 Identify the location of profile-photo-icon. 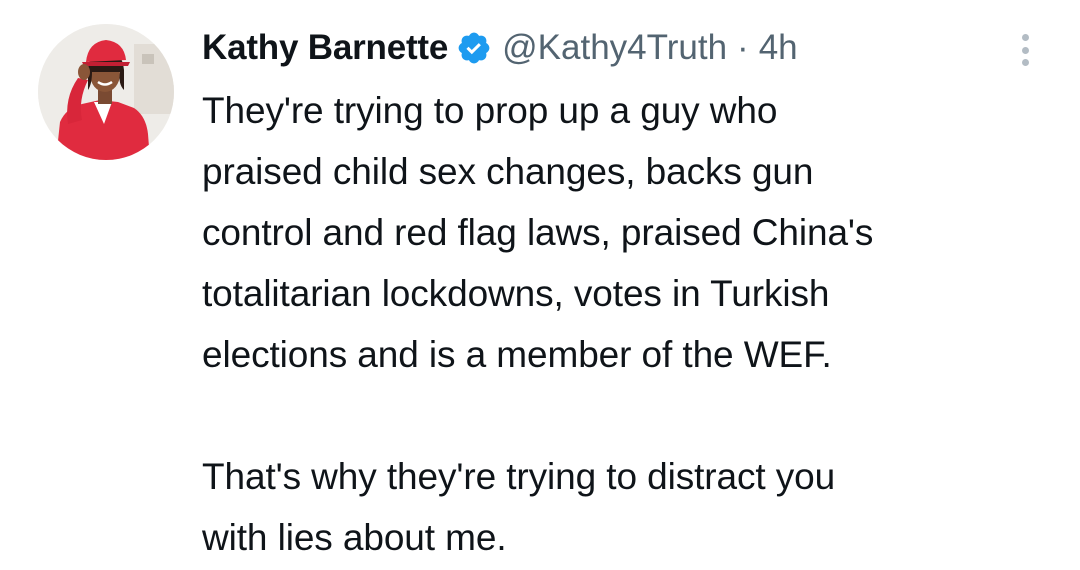
(106, 92).